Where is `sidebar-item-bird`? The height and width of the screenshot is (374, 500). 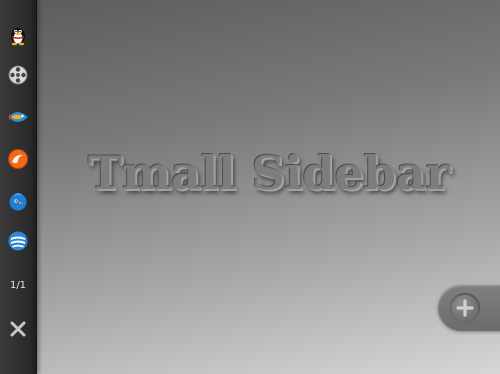 sidebar-item-bird is located at coordinates (18, 201).